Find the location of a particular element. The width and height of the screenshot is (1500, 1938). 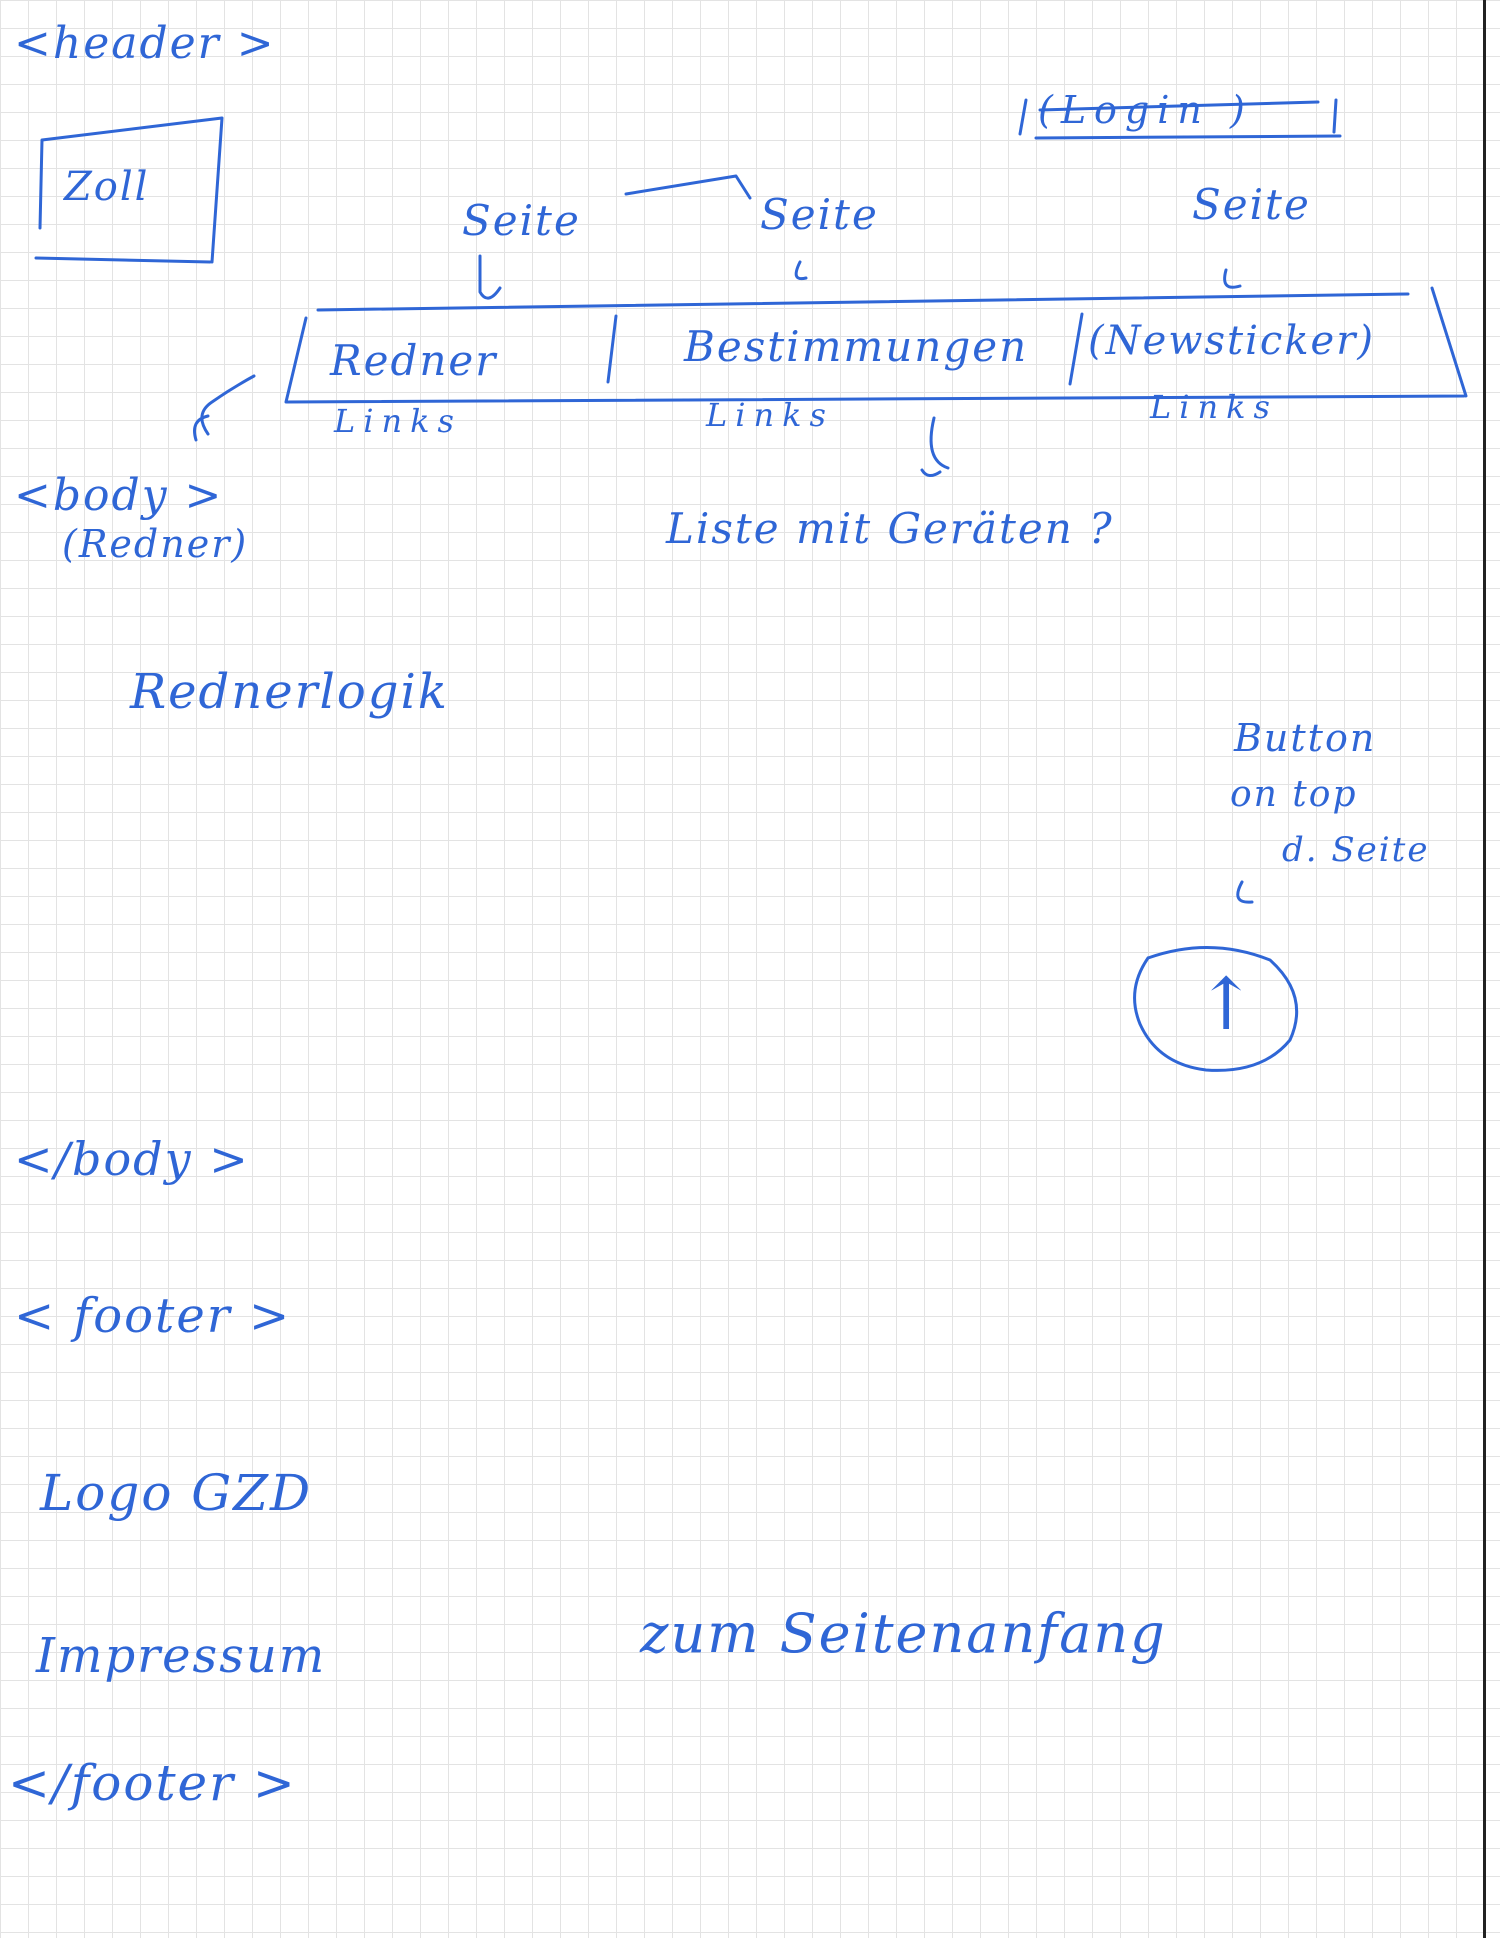

footer-open-tag: < footer > is located at coordinates (153, 1316).